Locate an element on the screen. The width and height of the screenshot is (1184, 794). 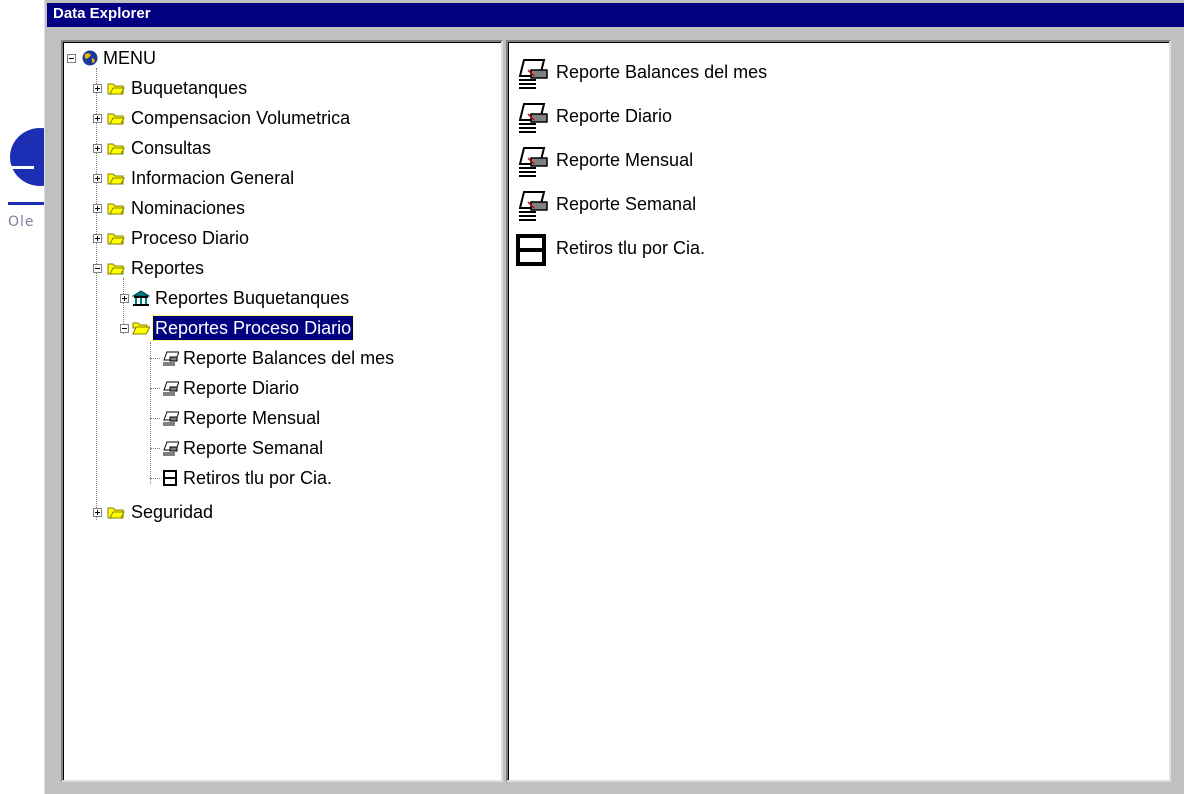
tree-item-label: Reporte Mensual is located at coordinates (252, 418).